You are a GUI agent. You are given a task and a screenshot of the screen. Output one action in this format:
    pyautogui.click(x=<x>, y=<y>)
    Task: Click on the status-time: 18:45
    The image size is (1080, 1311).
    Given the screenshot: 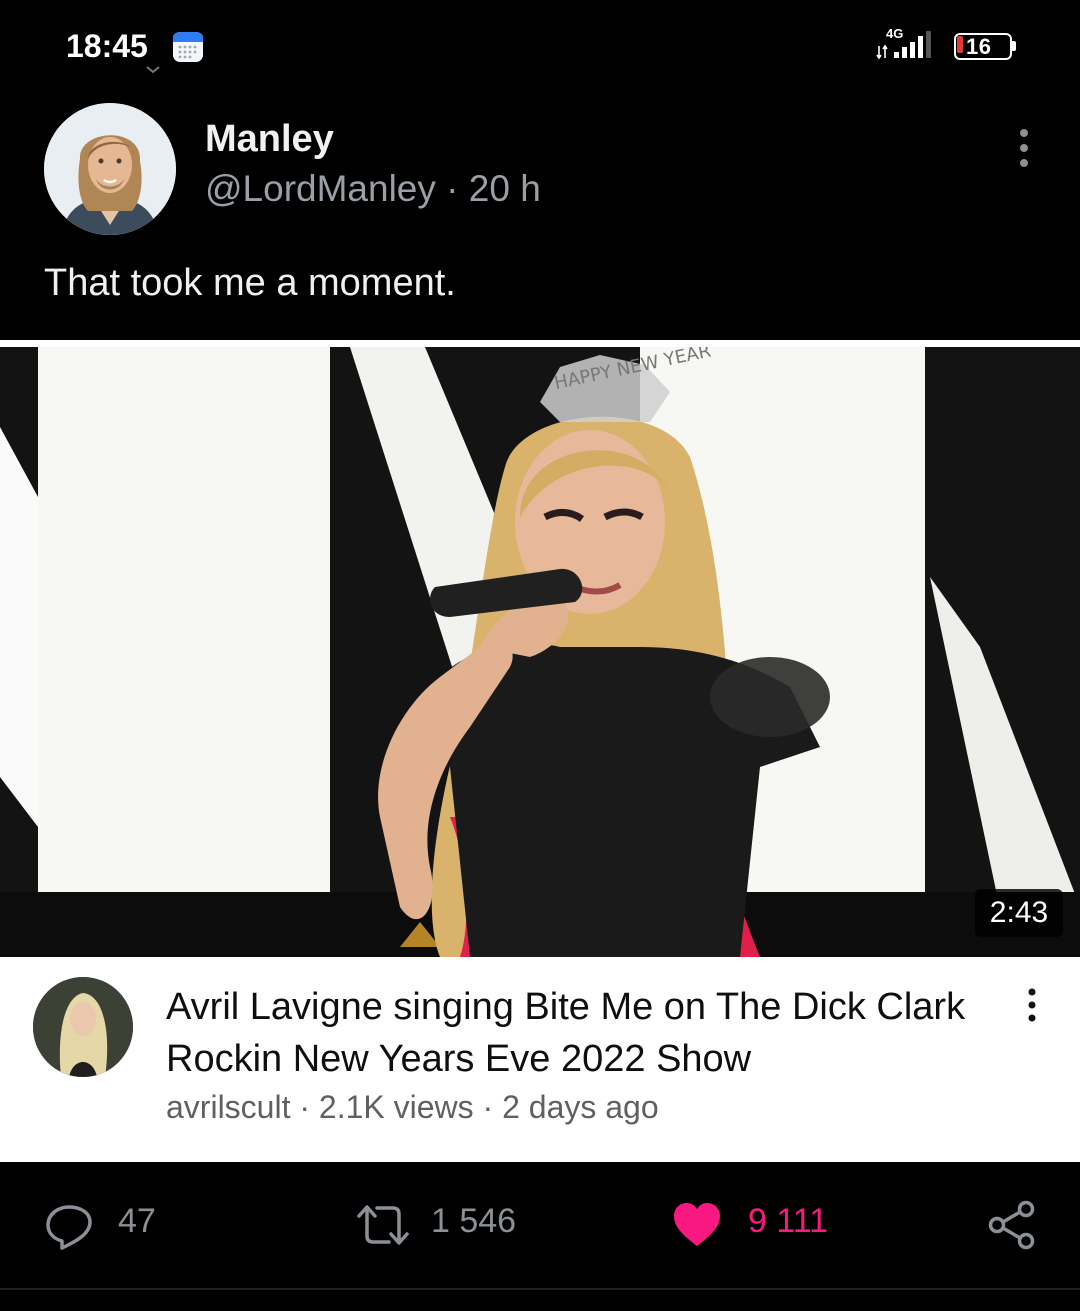 What is the action you would take?
    pyautogui.click(x=107, y=46)
    